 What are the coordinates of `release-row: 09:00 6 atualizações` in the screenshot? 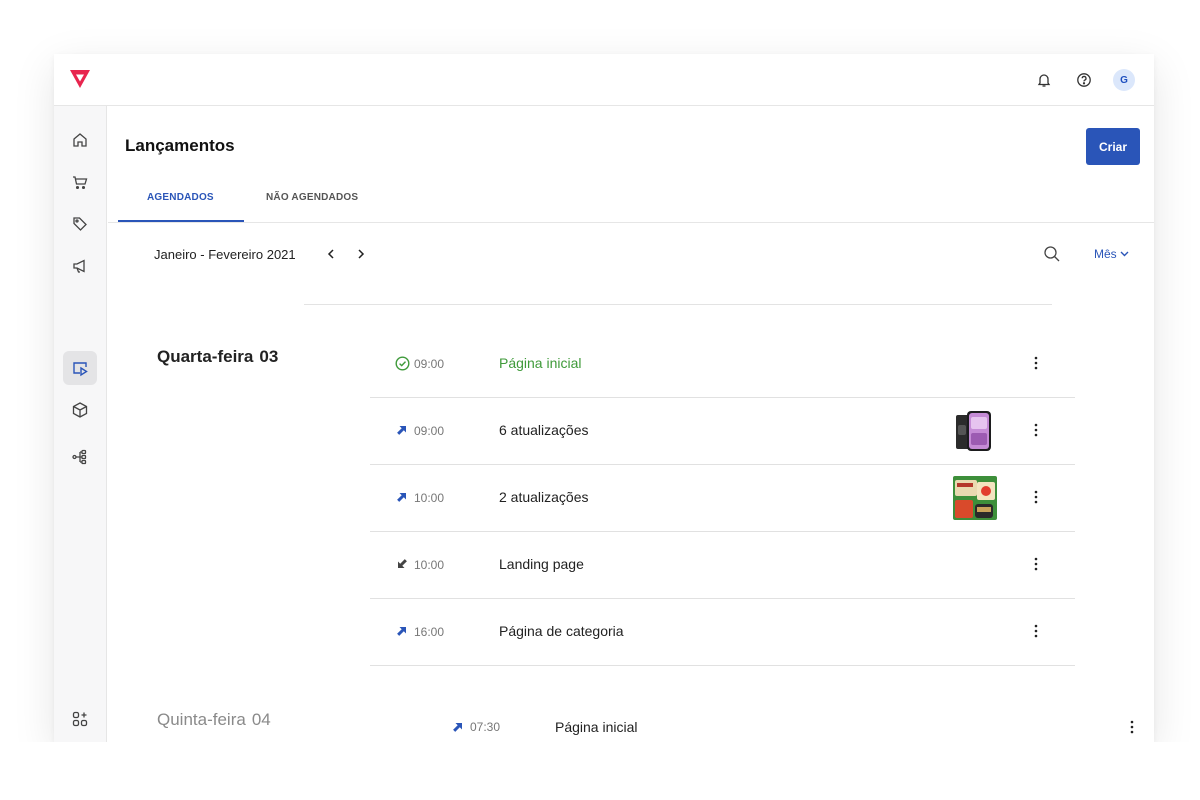 It's located at (722, 431).